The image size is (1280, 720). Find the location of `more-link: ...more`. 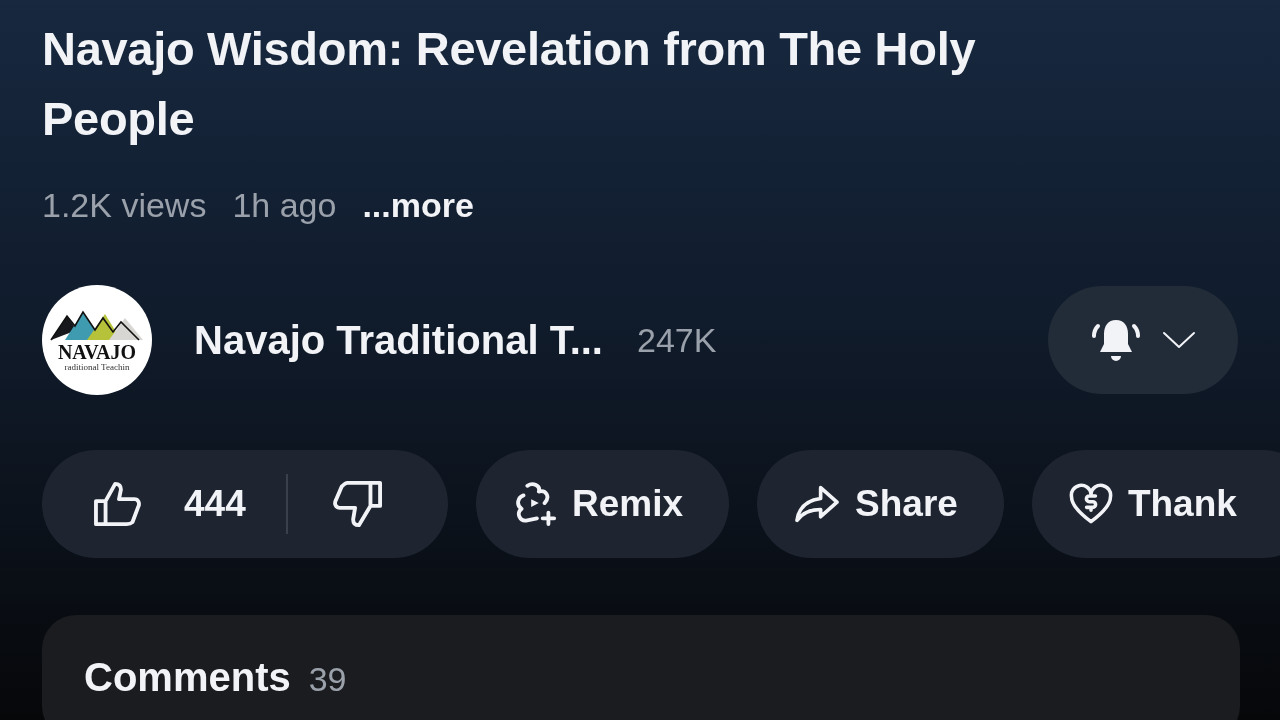

more-link: ...more is located at coordinates (418, 205).